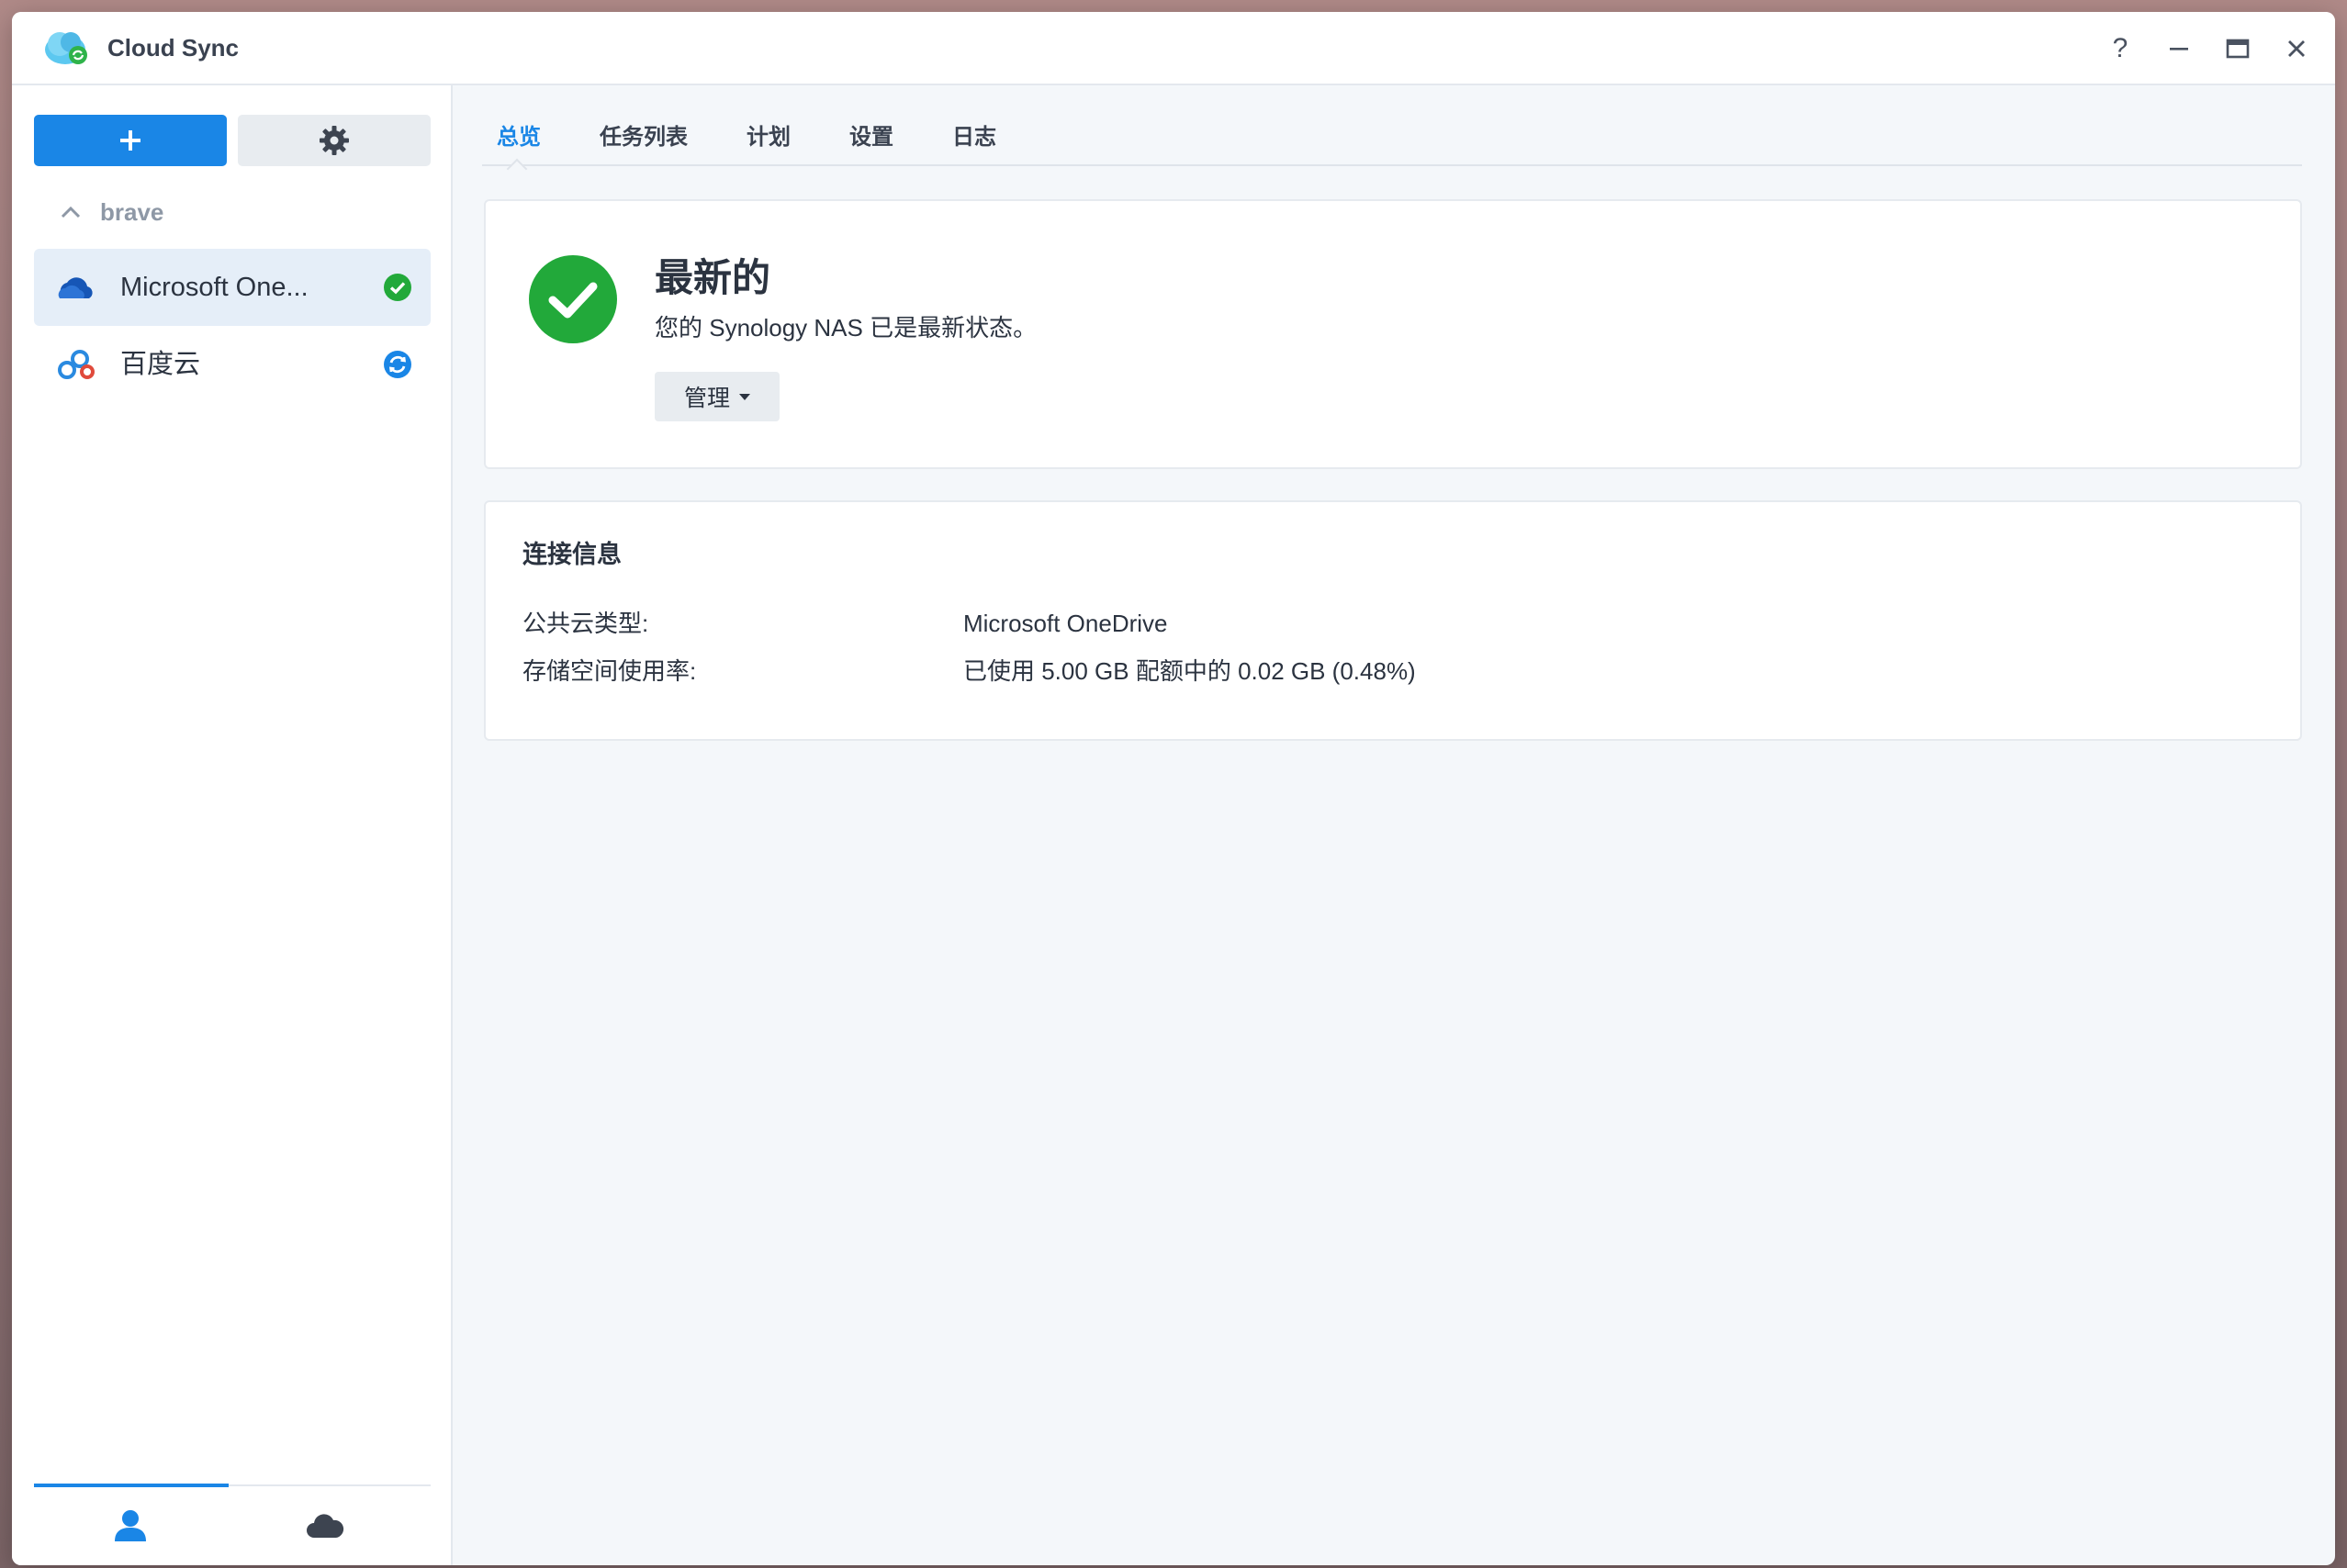 This screenshot has width=2347, height=1568. I want to click on user-icon, so click(130, 1525).